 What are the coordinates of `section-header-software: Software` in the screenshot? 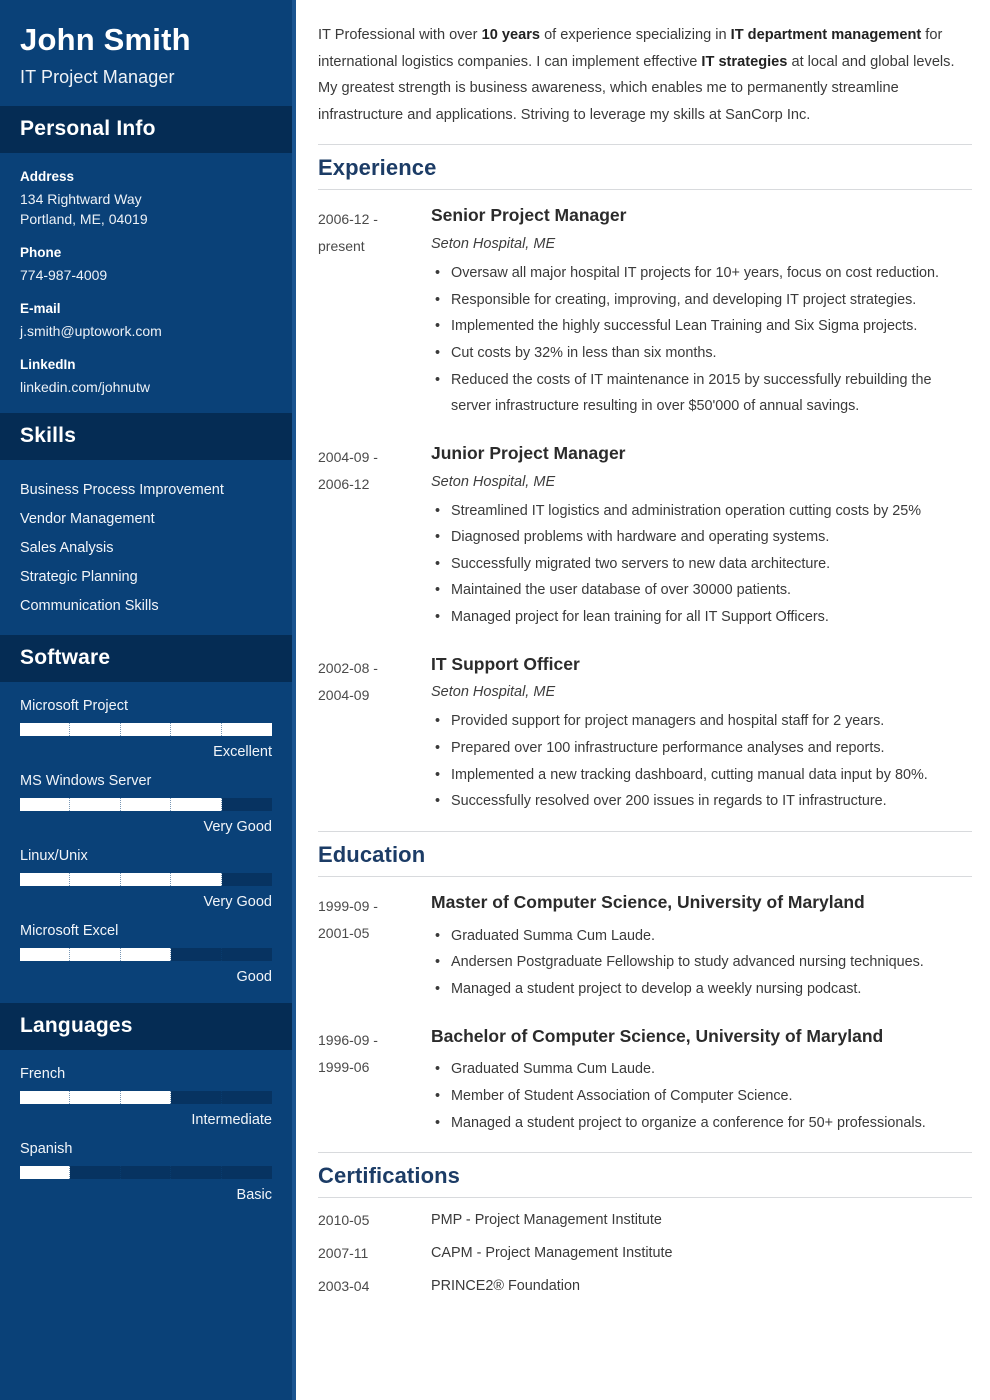 It's located at (146, 659).